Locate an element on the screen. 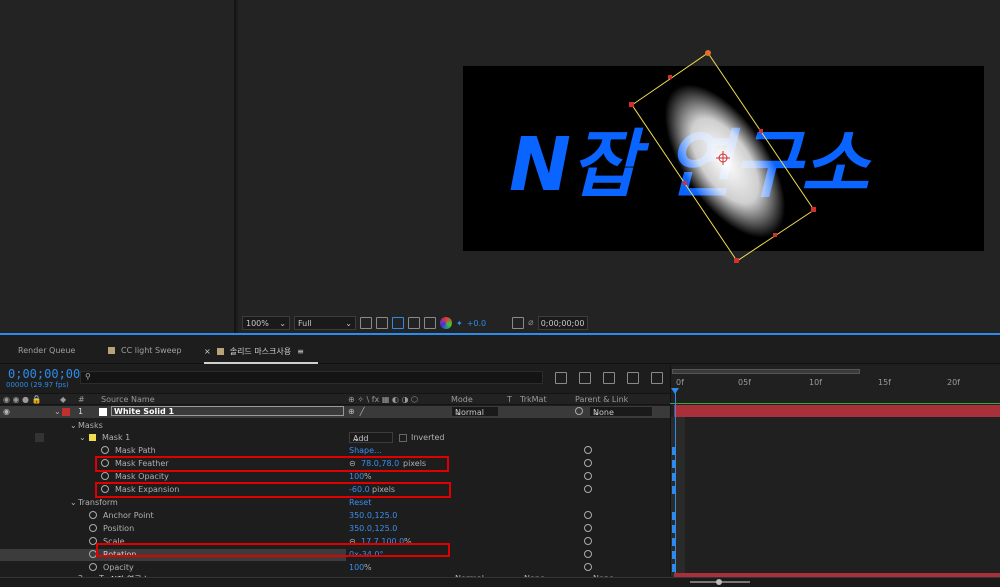  mask-color-chip is located at coordinates (92, 437).